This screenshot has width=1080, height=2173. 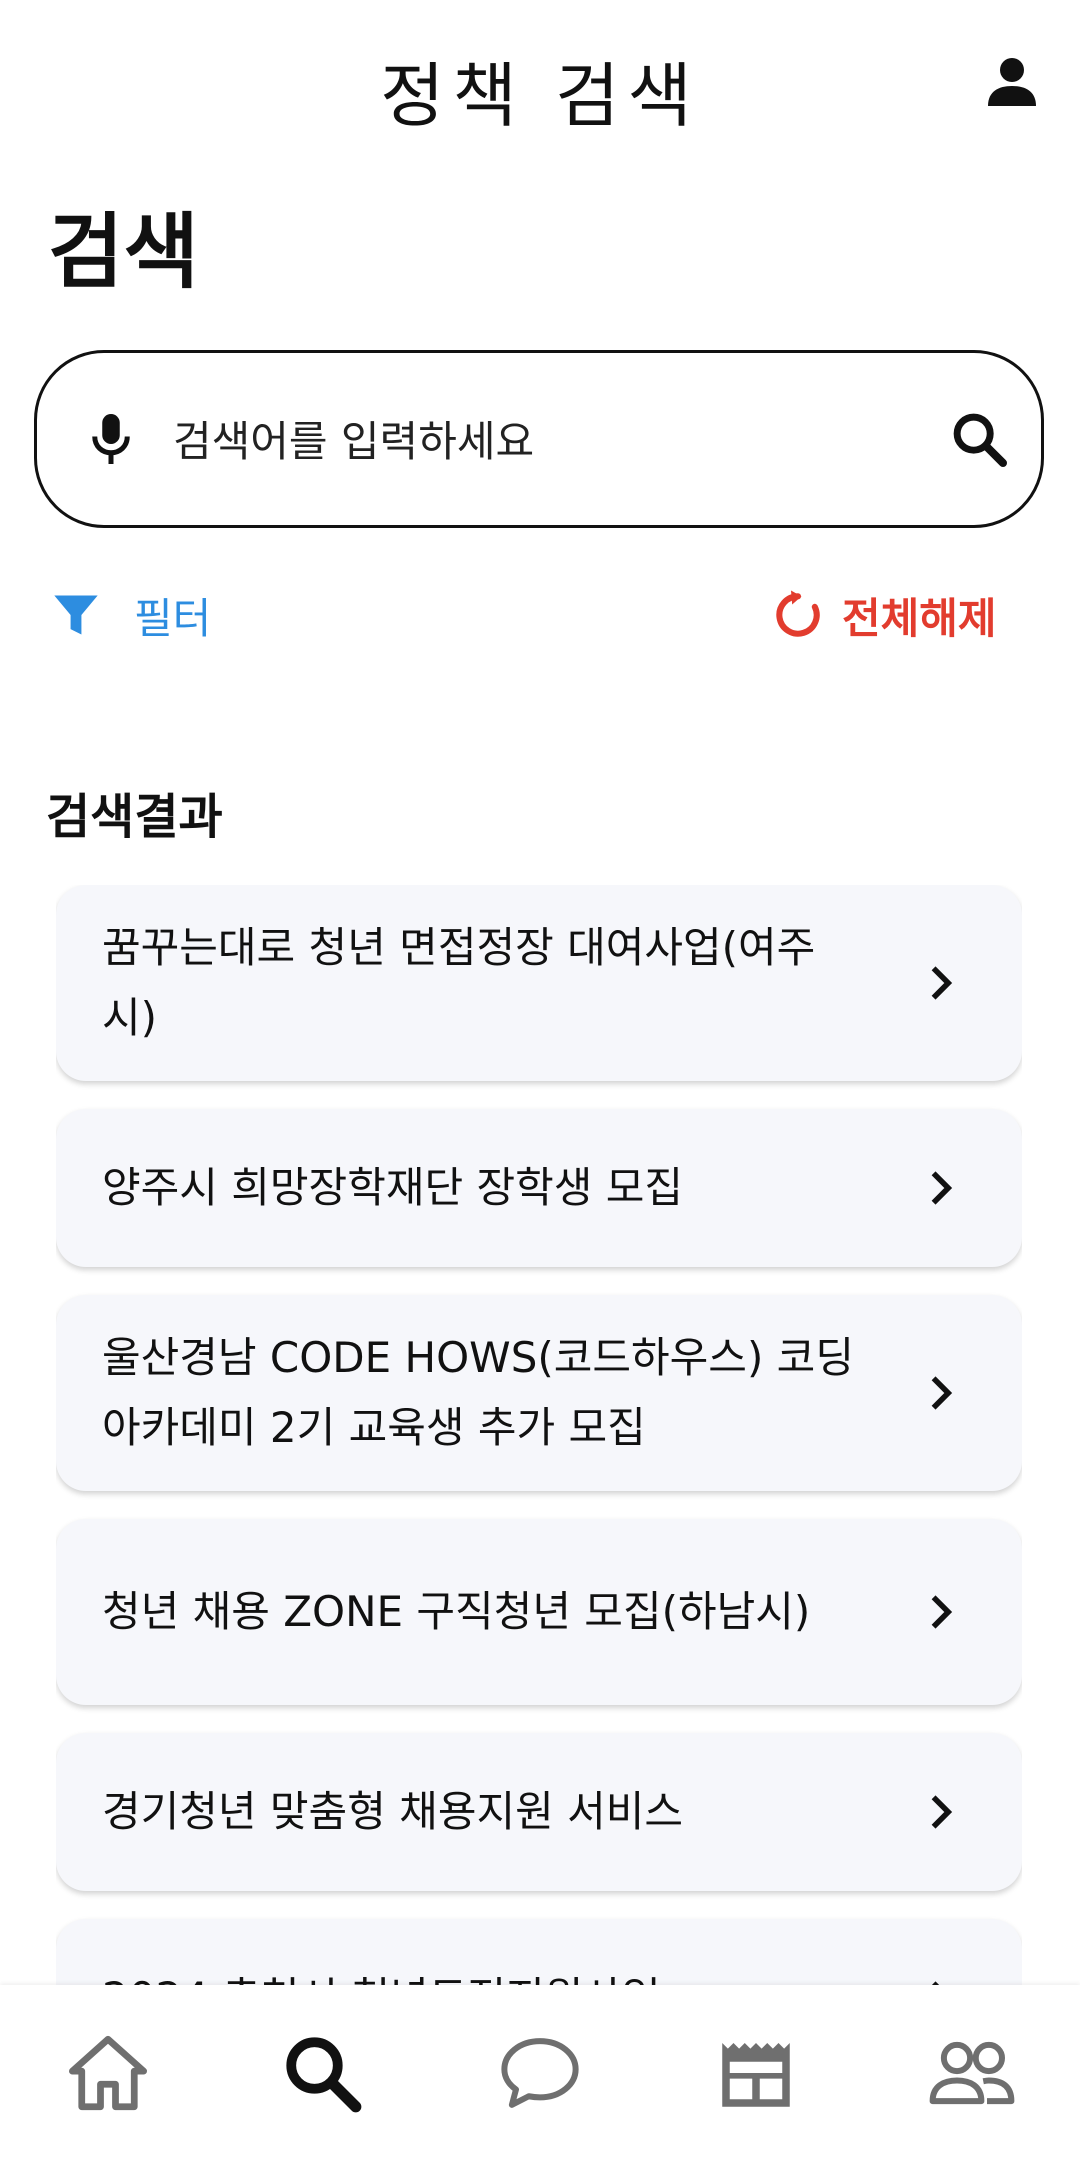 I want to click on refresh-icon, so click(x=798, y=613).